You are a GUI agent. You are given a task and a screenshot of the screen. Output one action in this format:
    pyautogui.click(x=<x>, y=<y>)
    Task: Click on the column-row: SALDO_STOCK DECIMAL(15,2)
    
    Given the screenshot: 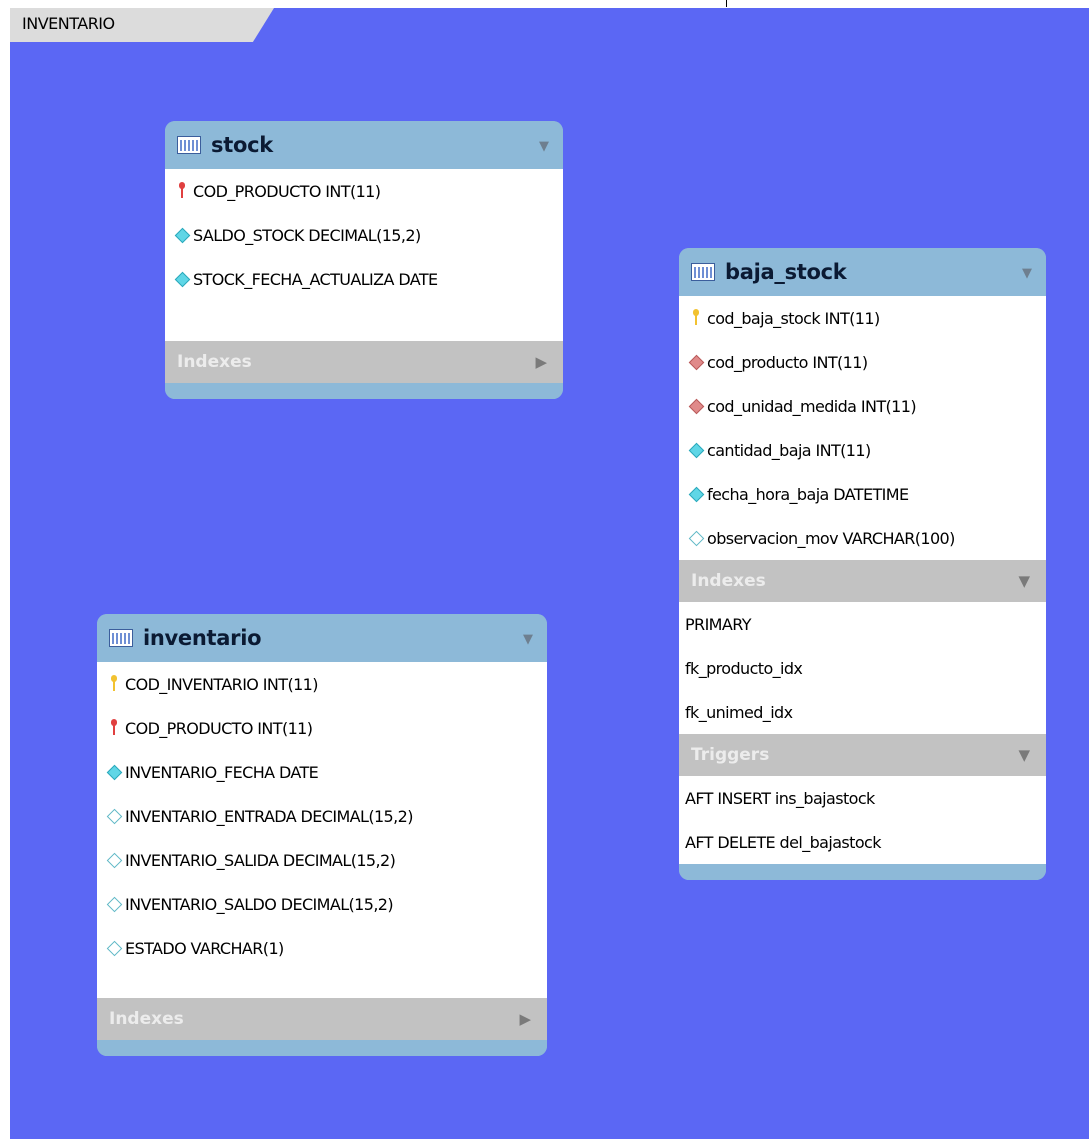 What is the action you would take?
    pyautogui.click(x=364, y=235)
    